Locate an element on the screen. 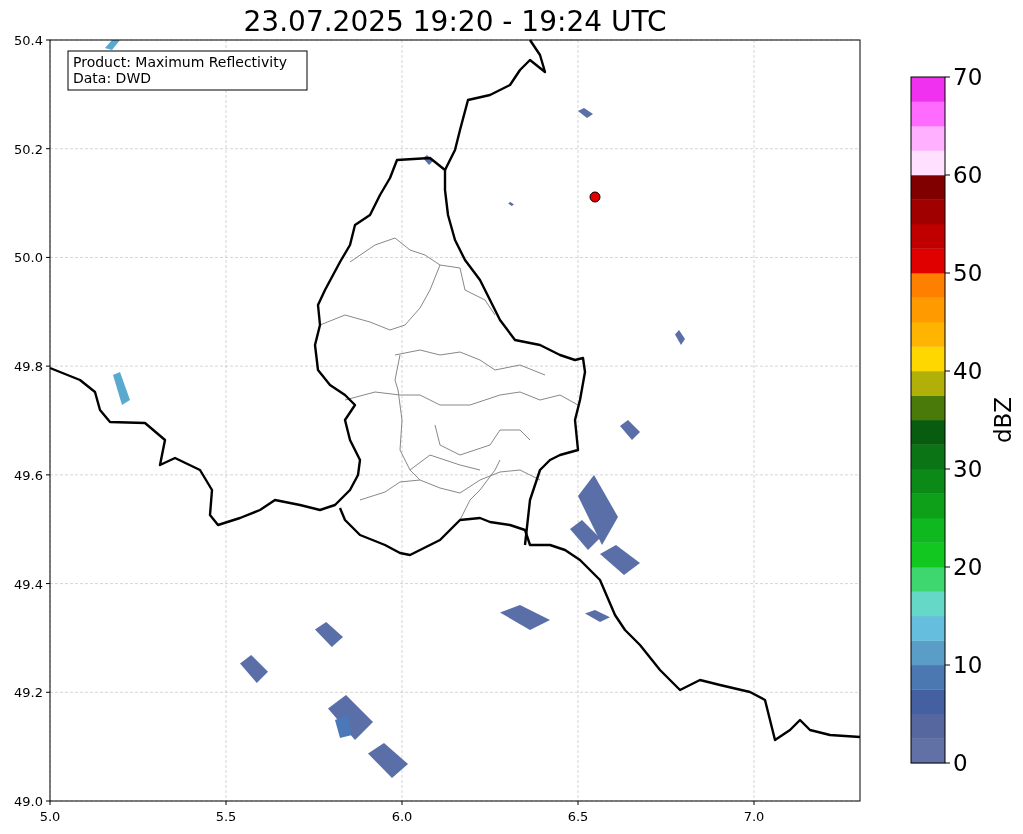  location-marker-icon is located at coordinates (595, 197).